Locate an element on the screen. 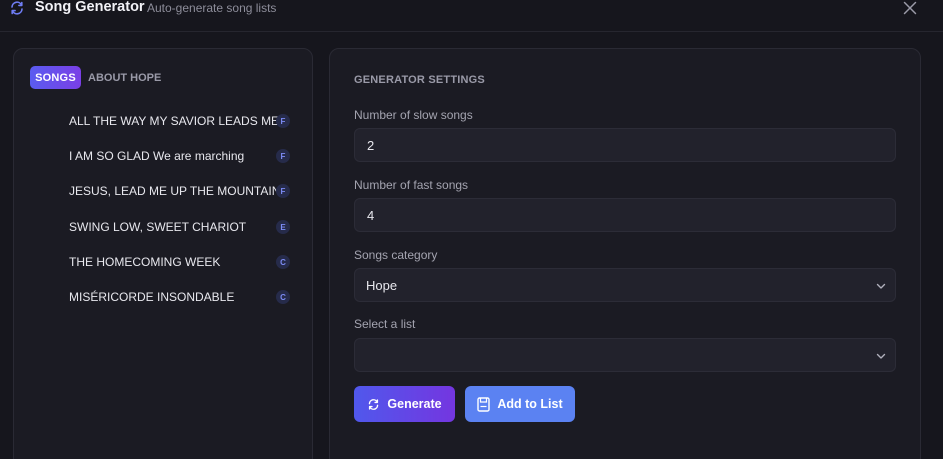  list-item: MISÉRICORDE INSONDABLE C is located at coordinates (179, 297).